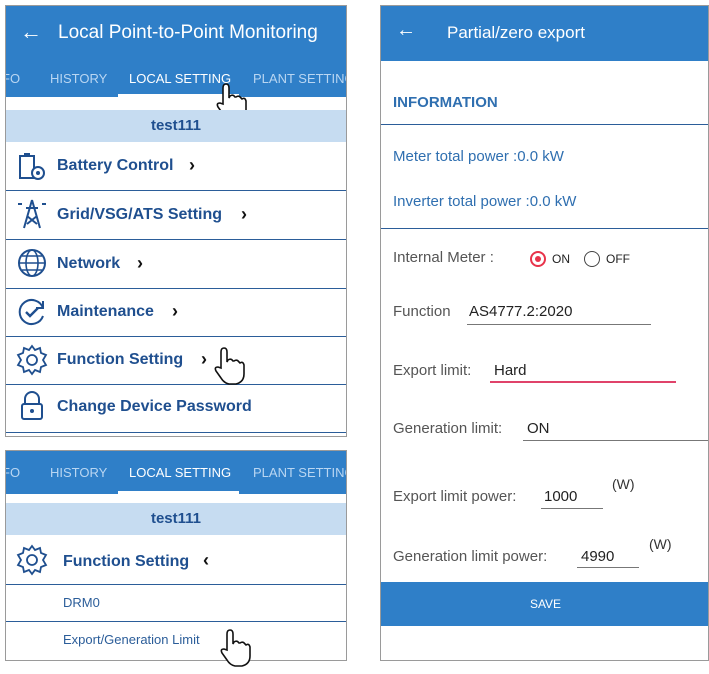 The image size is (709, 674). What do you see at coordinates (660, 544) in the screenshot?
I see `generation-limit-power-unit: (W)` at bounding box center [660, 544].